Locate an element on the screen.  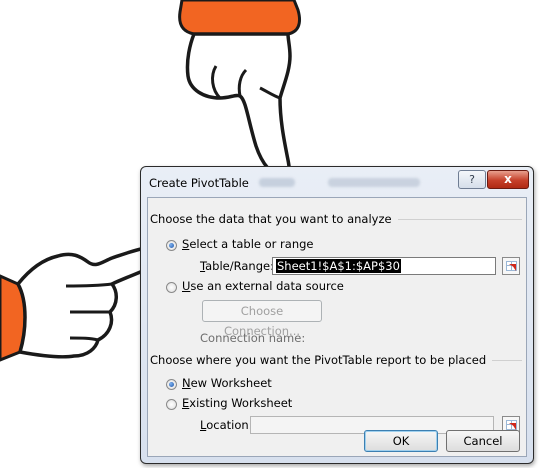
help-button: ? is located at coordinates (472, 179).